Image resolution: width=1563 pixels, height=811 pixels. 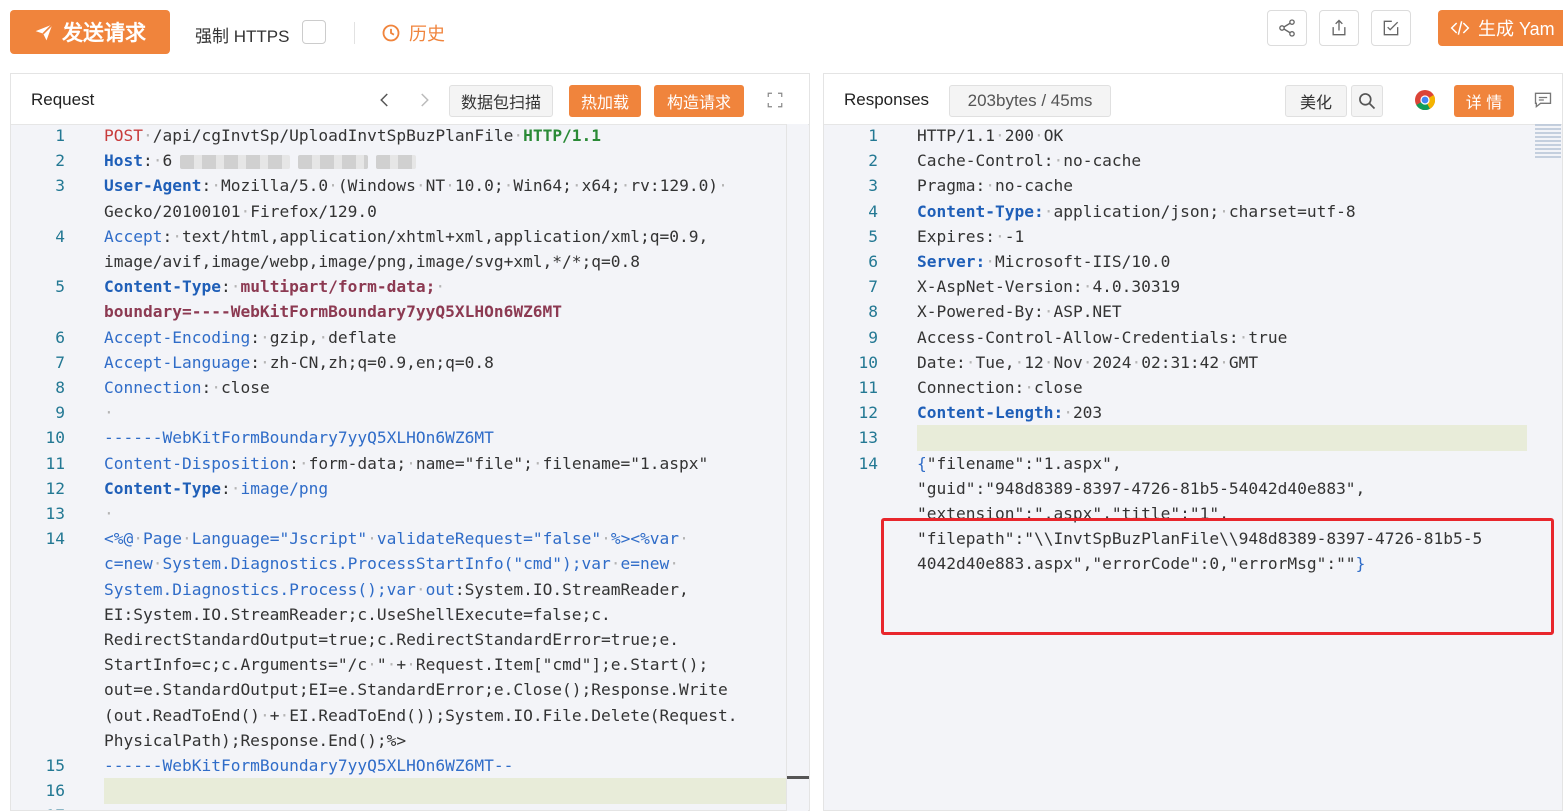 What do you see at coordinates (775, 100) in the screenshot?
I see `fullscreen-button` at bounding box center [775, 100].